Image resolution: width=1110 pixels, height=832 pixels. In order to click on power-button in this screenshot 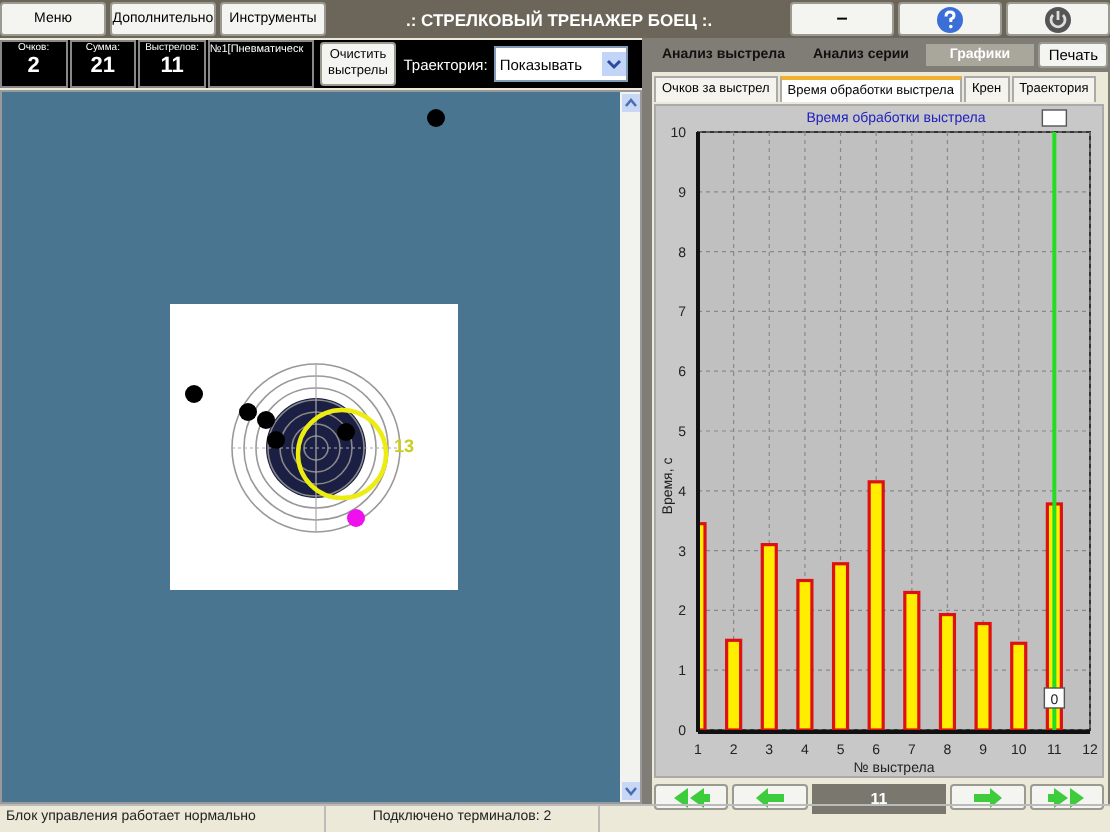, I will do `click(1058, 19)`.